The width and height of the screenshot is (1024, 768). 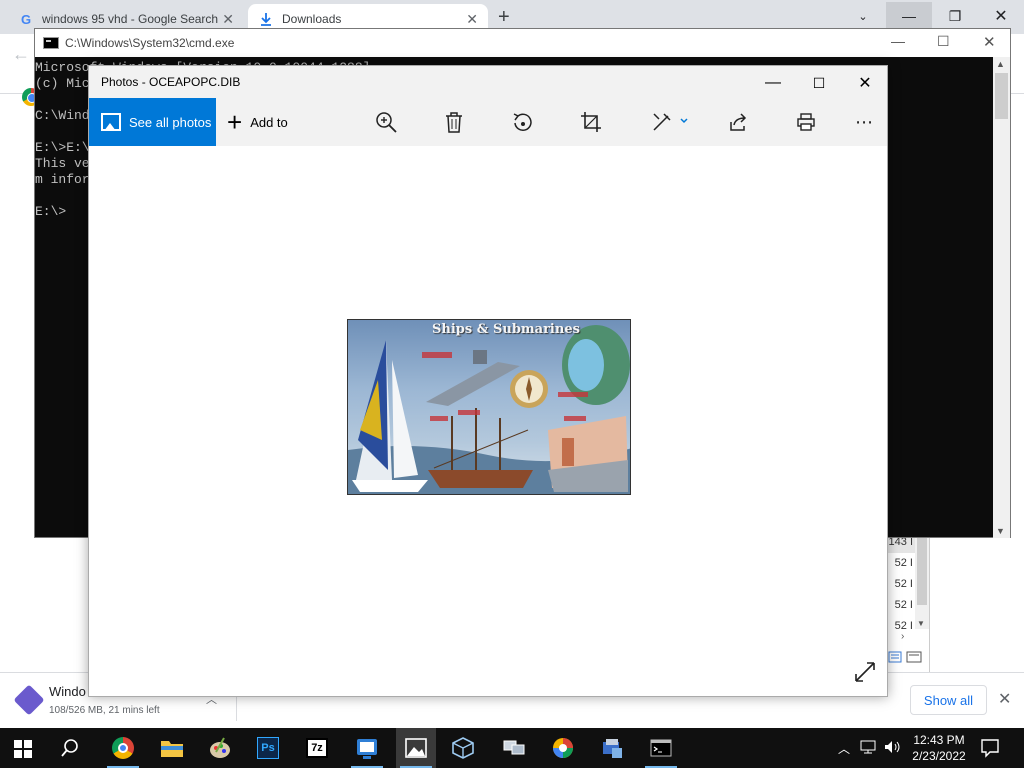 What do you see at coordinates (844, 748) in the screenshot?
I see `chevron-up-icon: ︿` at bounding box center [844, 748].